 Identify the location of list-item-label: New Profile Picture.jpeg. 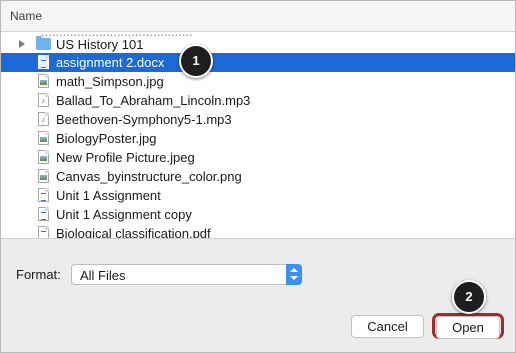
(125, 157).